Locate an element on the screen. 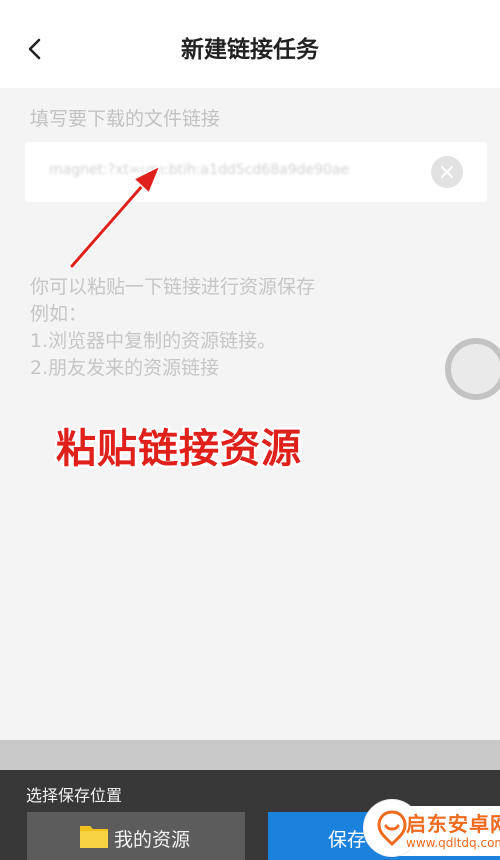  app-header: 新建链接任务 is located at coordinates (250, 49).